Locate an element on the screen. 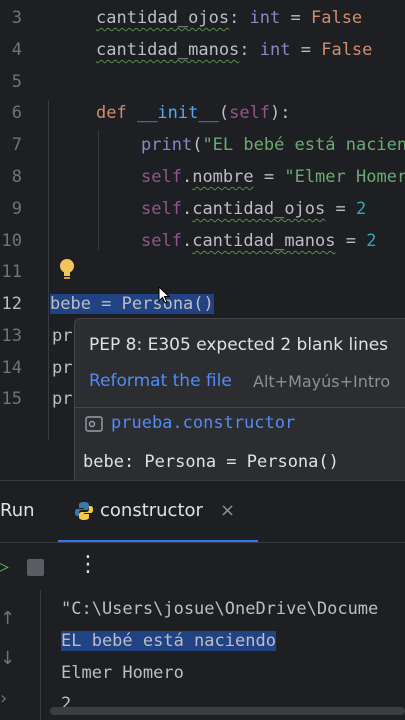 The width and height of the screenshot is (405, 720). code-line-4: cantidad_manos: int = False is located at coordinates (234, 50).